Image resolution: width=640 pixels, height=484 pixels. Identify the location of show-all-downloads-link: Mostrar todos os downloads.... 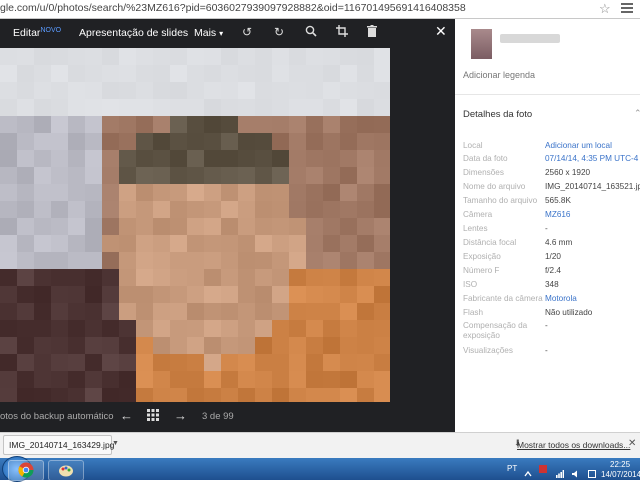
(573, 445).